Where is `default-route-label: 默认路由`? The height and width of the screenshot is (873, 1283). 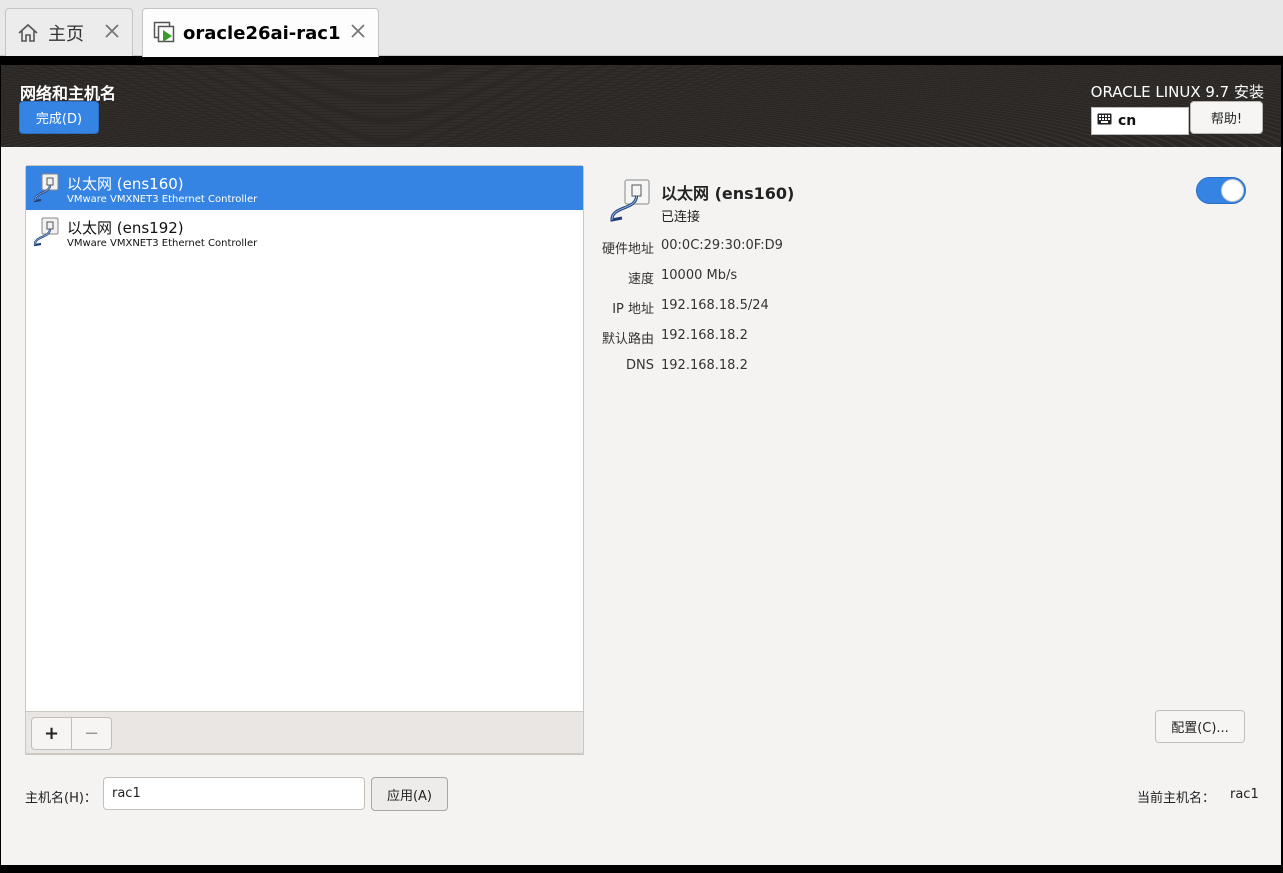 default-route-label: 默认路由 is located at coordinates (627, 339).